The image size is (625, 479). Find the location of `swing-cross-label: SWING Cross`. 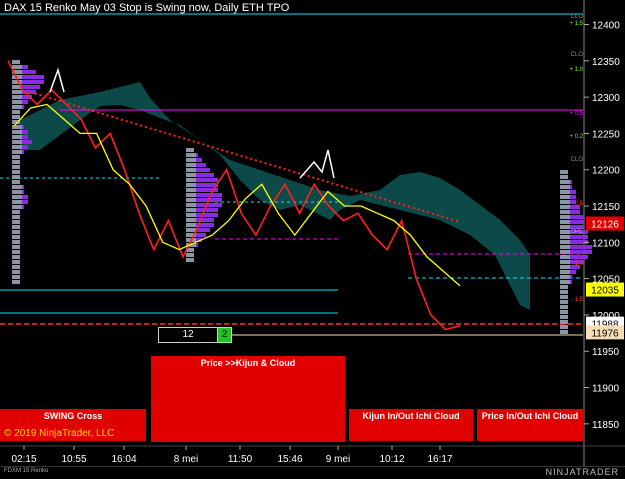

swing-cross-label: SWING Cross is located at coordinates (73, 416).